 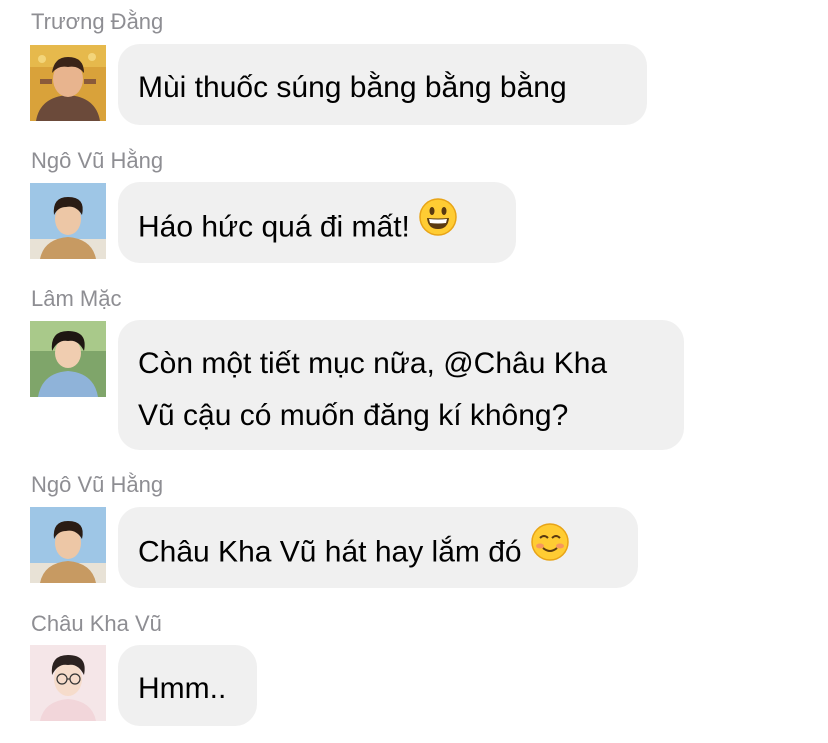 What do you see at coordinates (76, 298) in the screenshot?
I see `sender-name: Lâm Mặc` at bounding box center [76, 298].